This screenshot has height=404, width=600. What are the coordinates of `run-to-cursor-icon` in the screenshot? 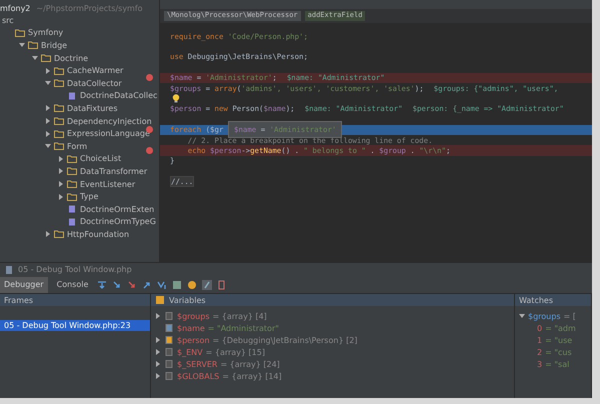 It's located at (162, 285).